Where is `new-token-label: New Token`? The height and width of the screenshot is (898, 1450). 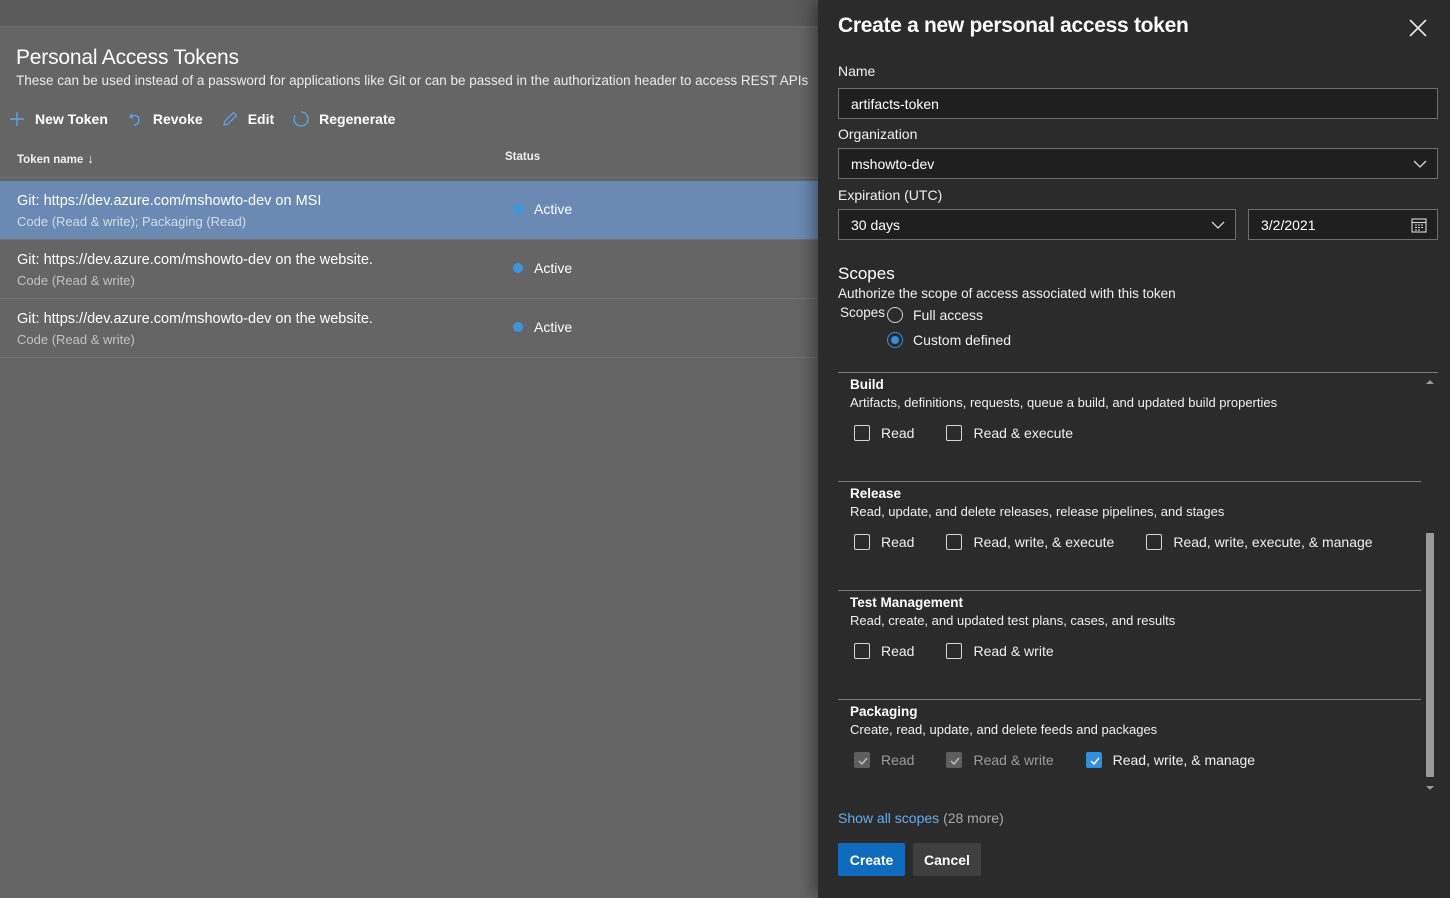
new-token-label: New Token is located at coordinates (71, 119).